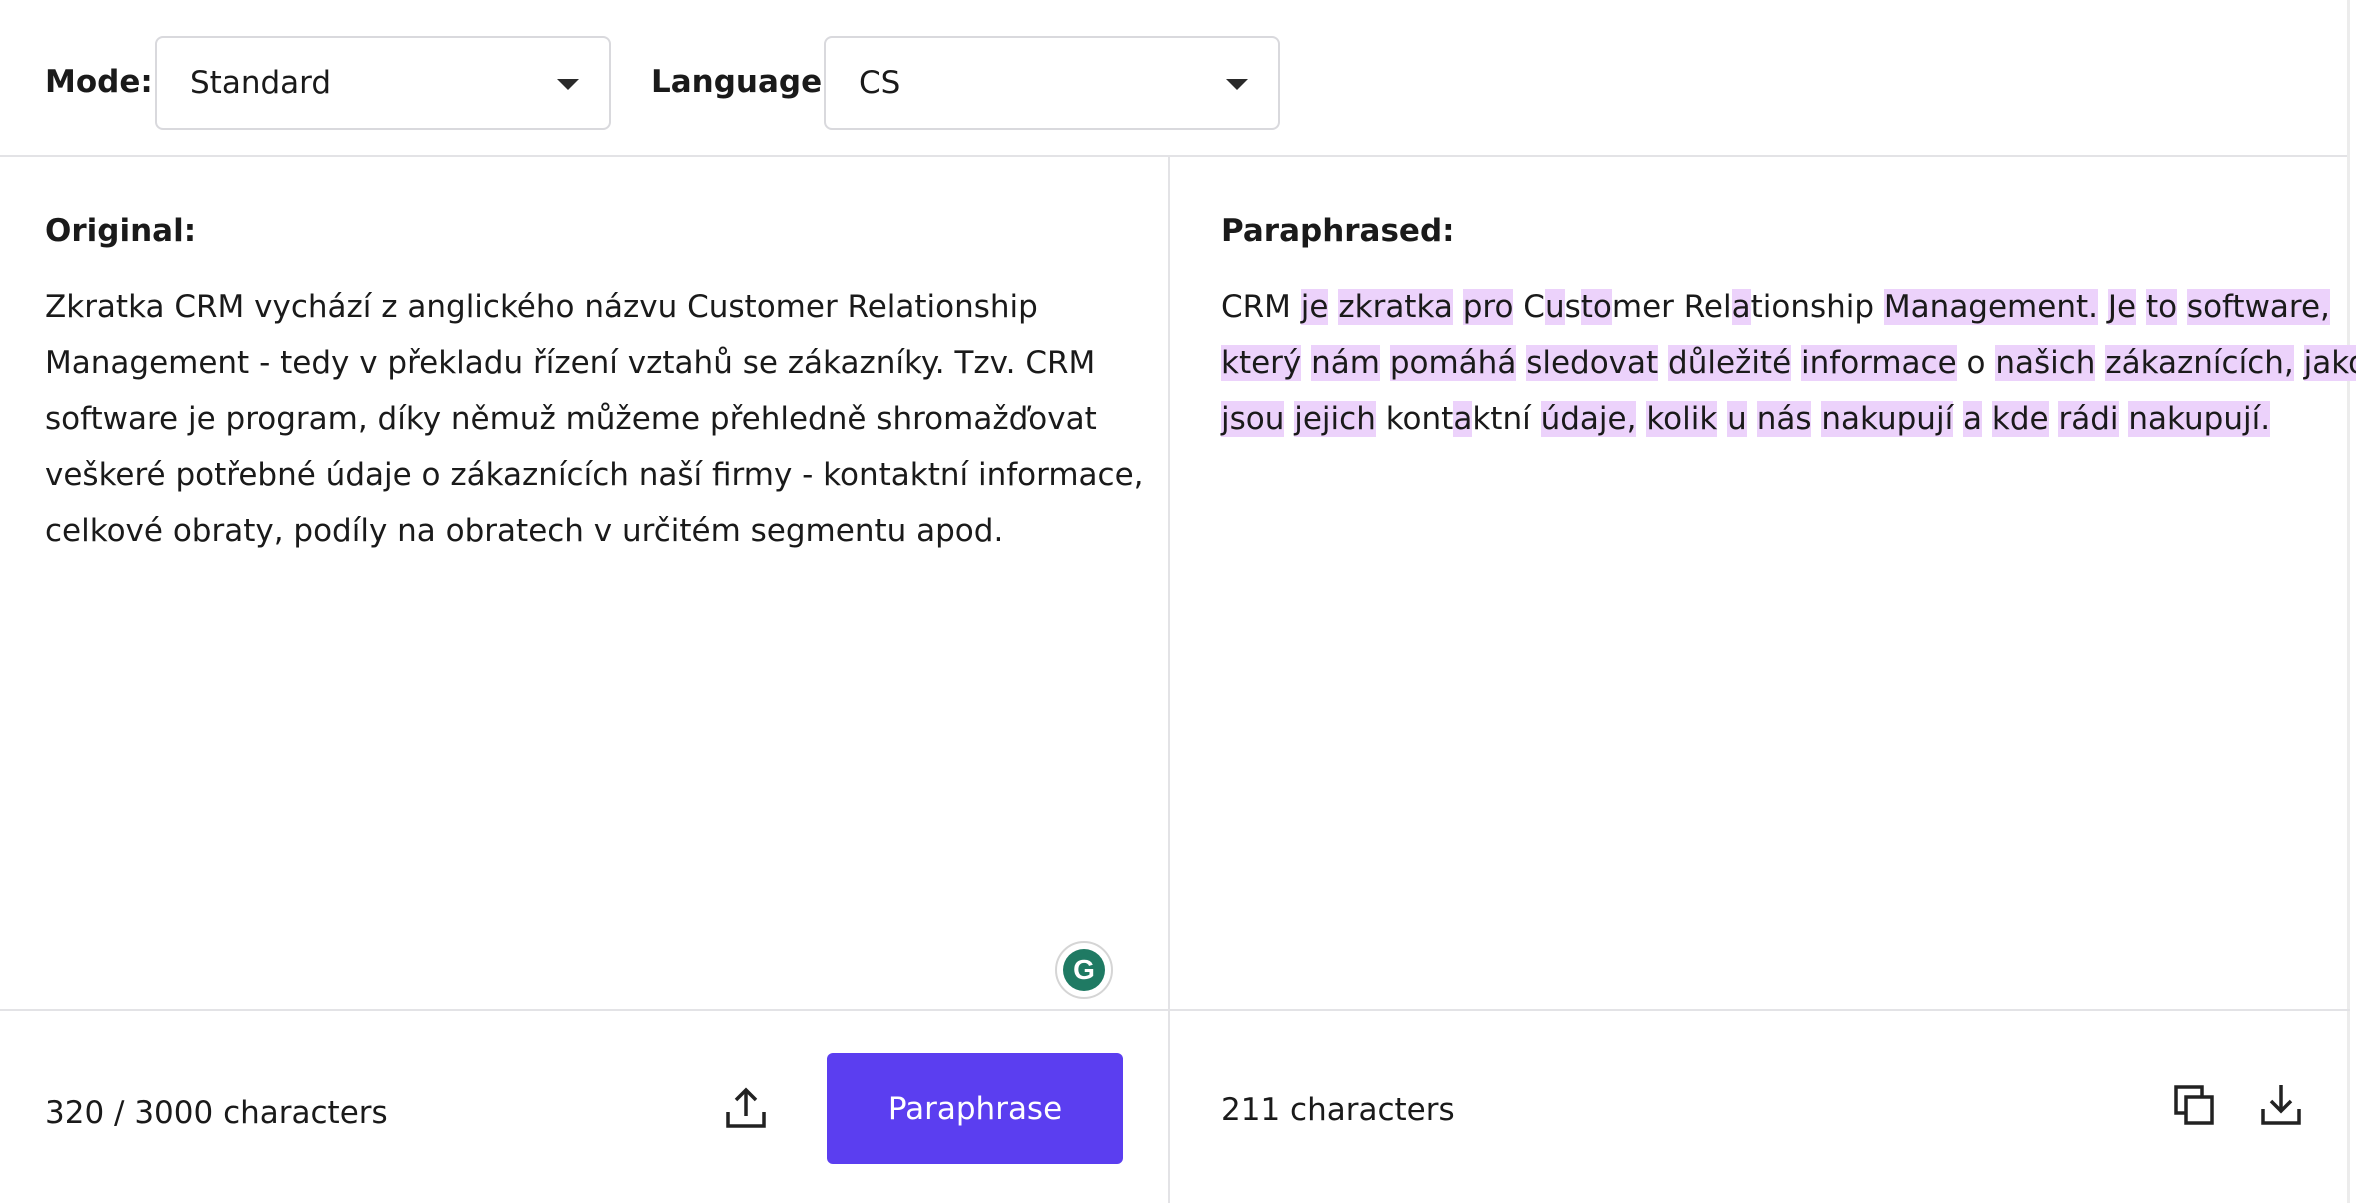 Image resolution: width=2356 pixels, height=1203 pixels. What do you see at coordinates (746, 1108) in the screenshot?
I see `upload-icon` at bounding box center [746, 1108].